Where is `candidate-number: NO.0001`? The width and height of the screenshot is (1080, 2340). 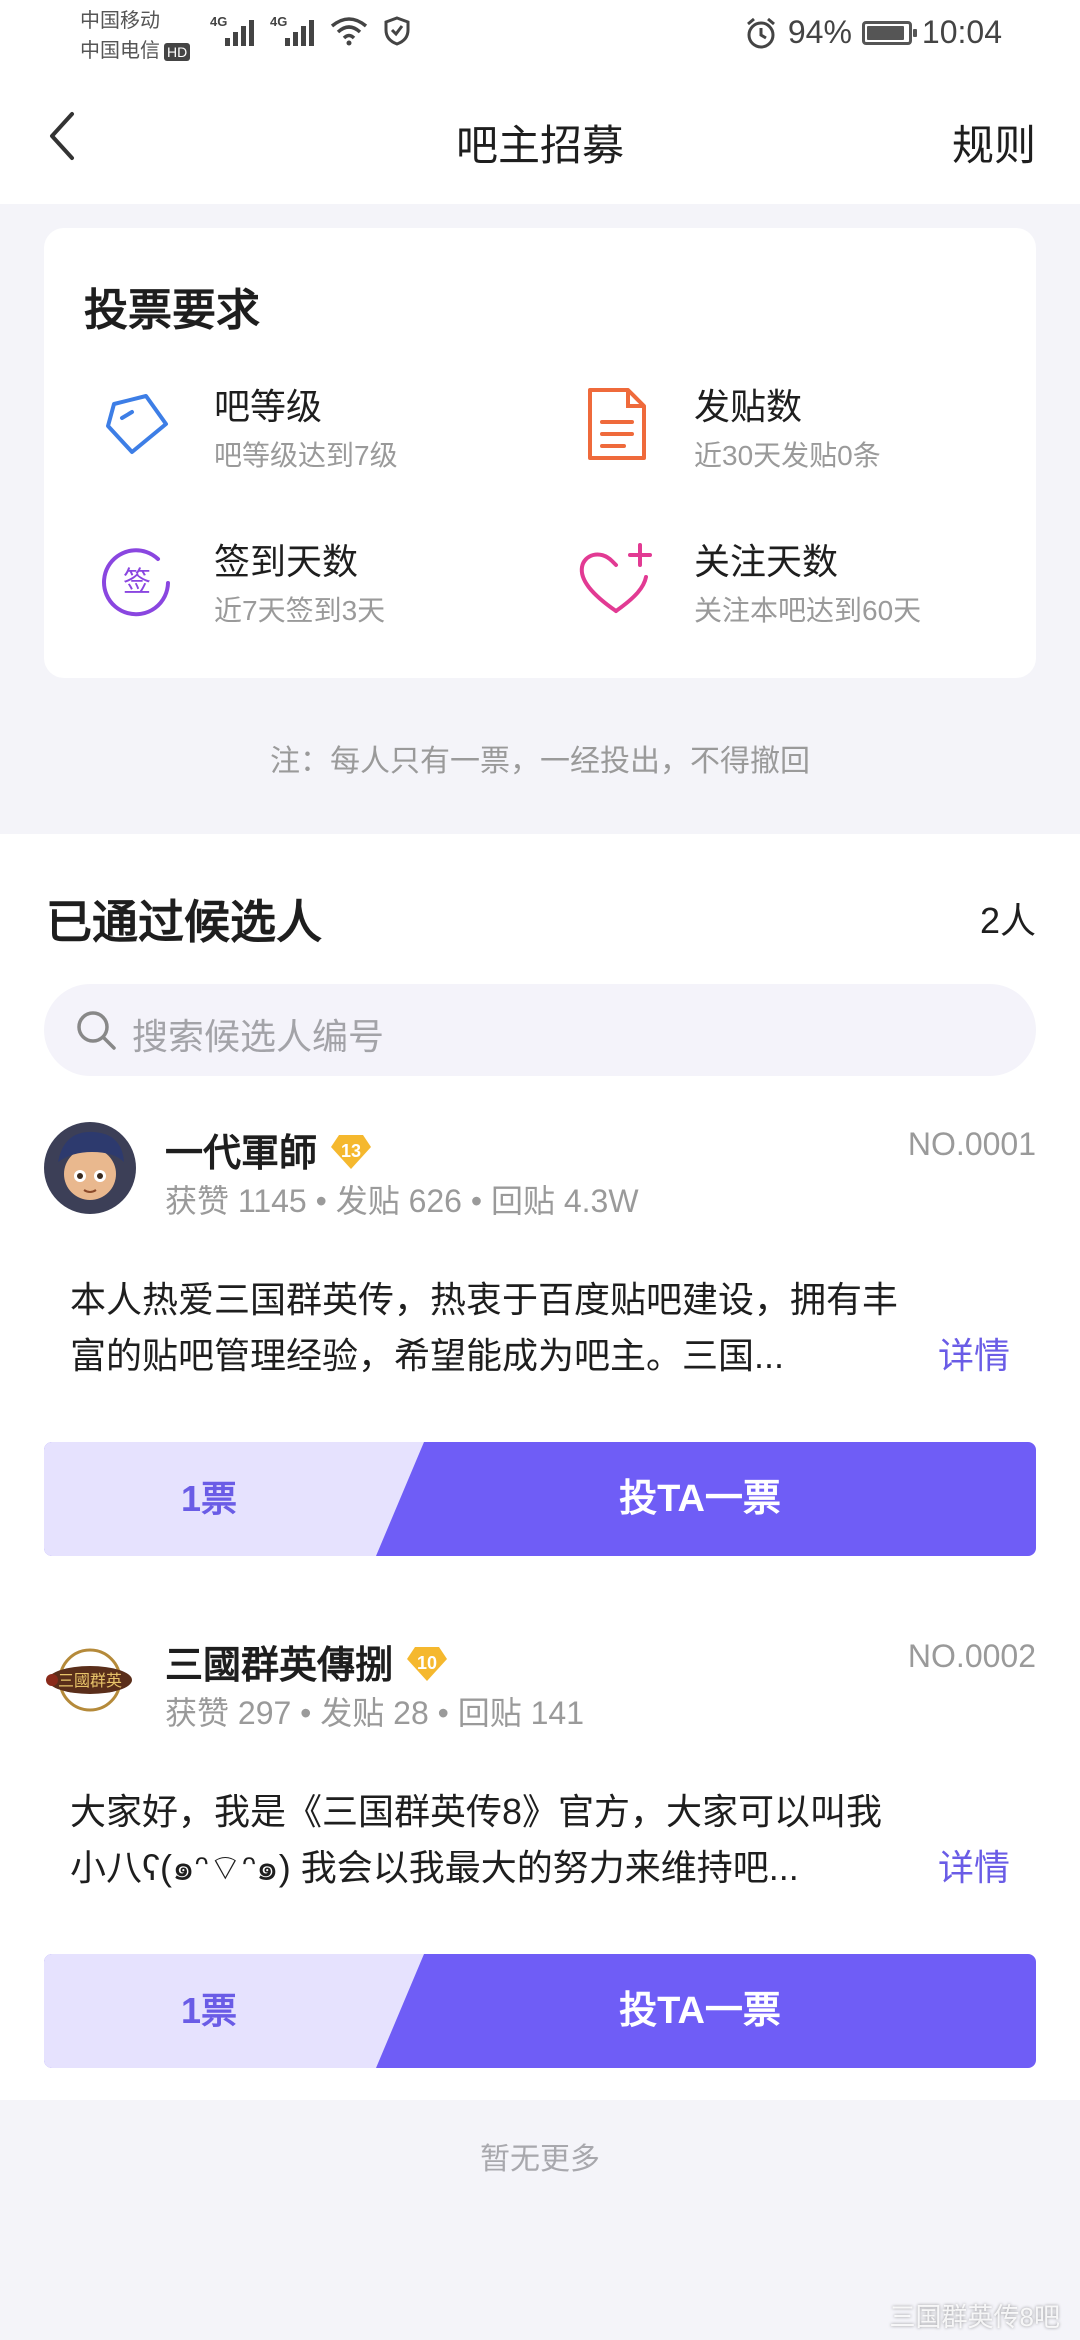
candidate-number: NO.0001 is located at coordinates (971, 1144).